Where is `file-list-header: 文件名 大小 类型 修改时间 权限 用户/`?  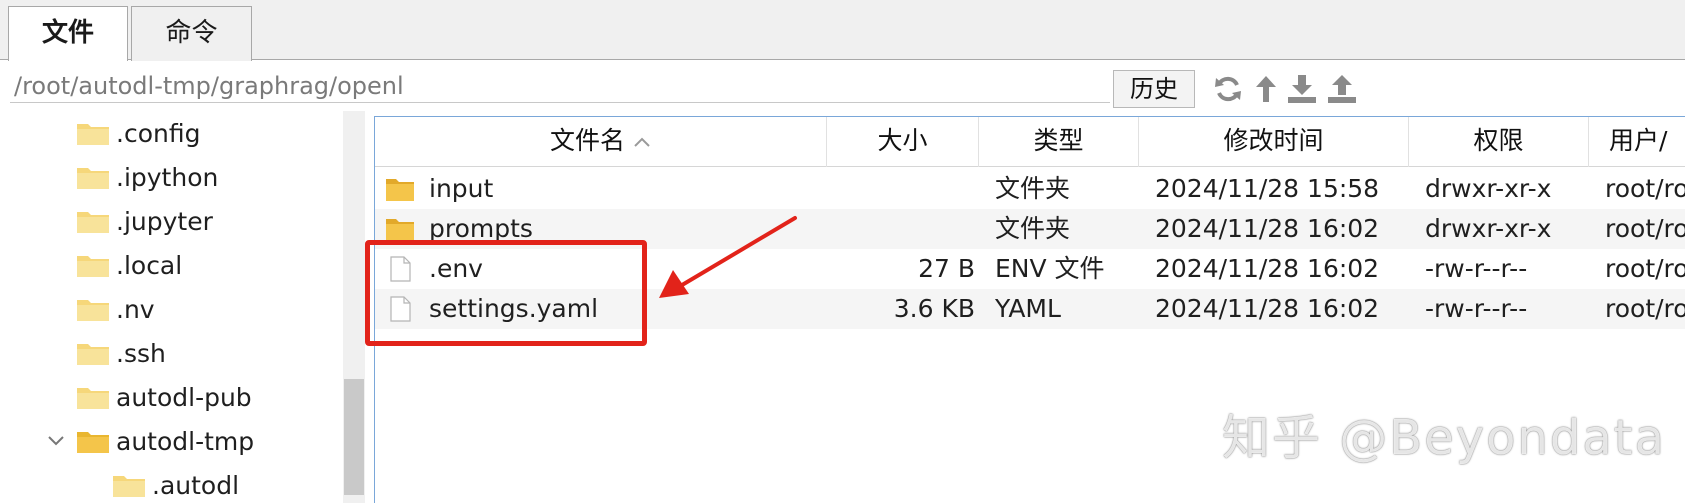 file-list-header: 文件名 大小 类型 修改时间 权限 用户/ is located at coordinates (1030, 142).